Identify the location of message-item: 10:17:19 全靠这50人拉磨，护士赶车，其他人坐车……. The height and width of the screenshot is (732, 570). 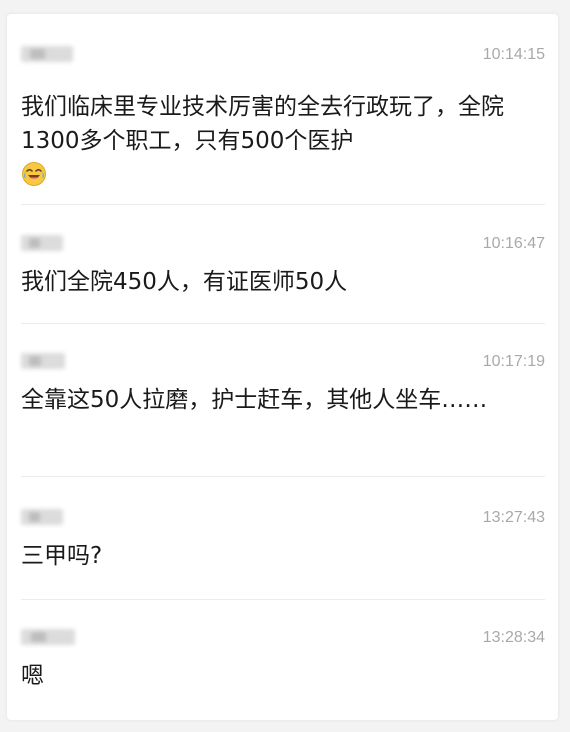
(283, 408).